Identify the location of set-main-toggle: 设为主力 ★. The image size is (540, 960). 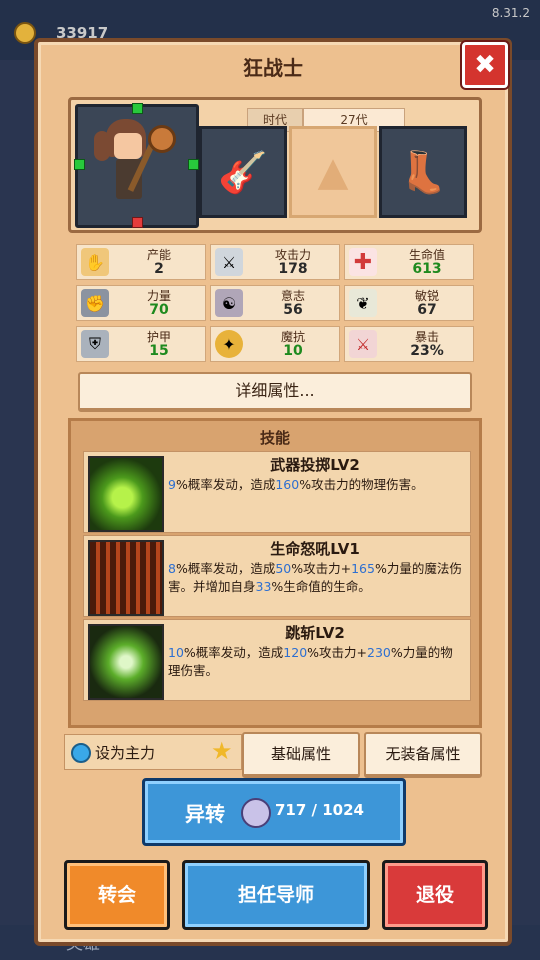
(153, 752).